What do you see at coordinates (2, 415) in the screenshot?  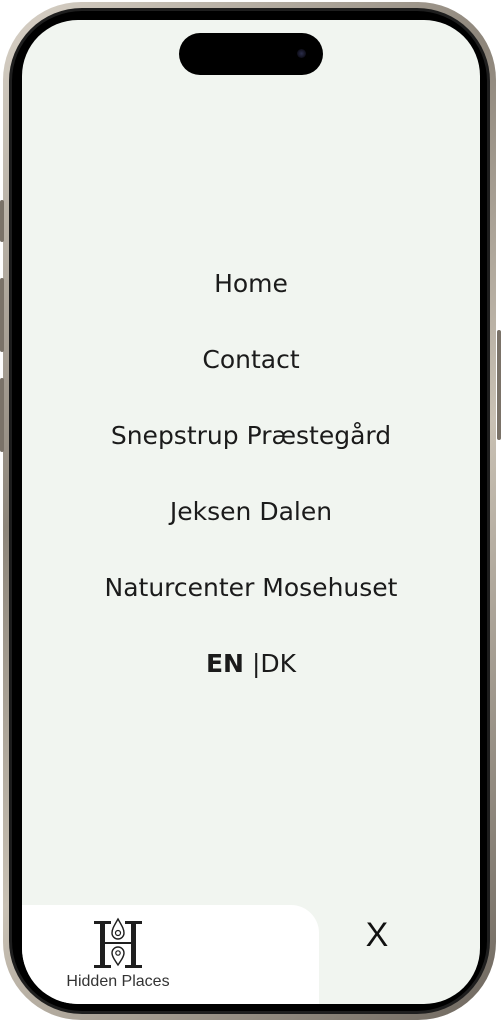 I see `volume-down-button` at bounding box center [2, 415].